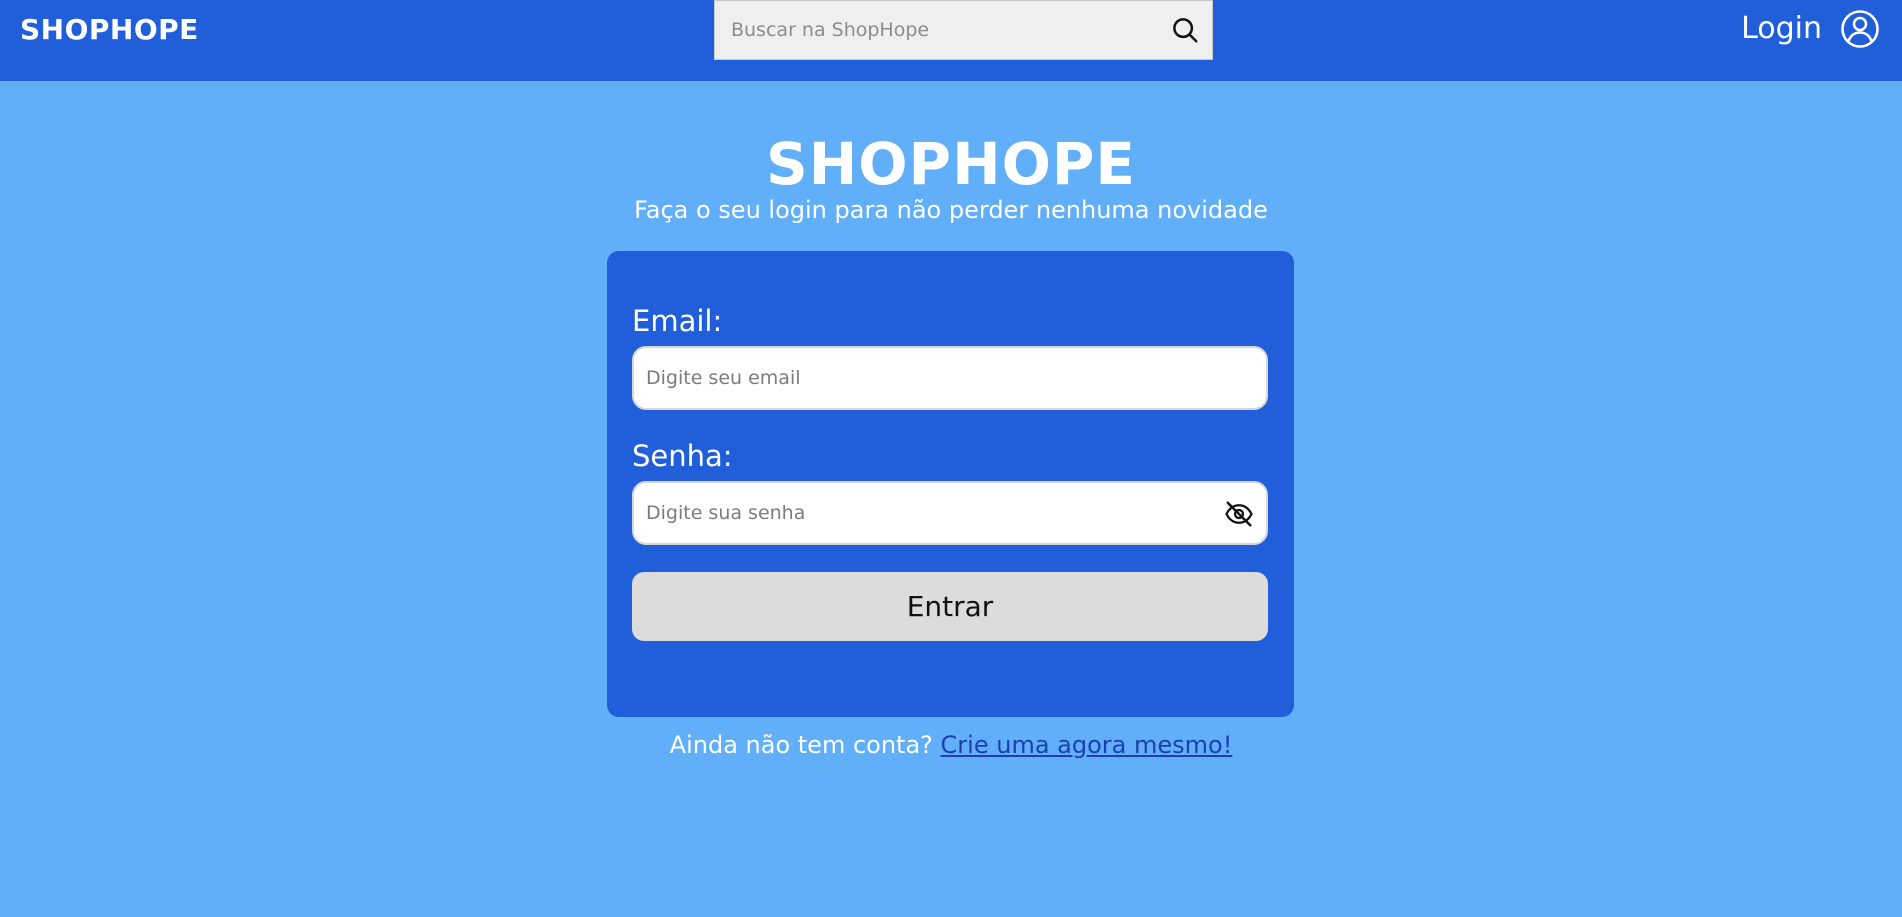  Describe the element at coordinates (941, 30) in the screenshot. I see `search-input` at that location.